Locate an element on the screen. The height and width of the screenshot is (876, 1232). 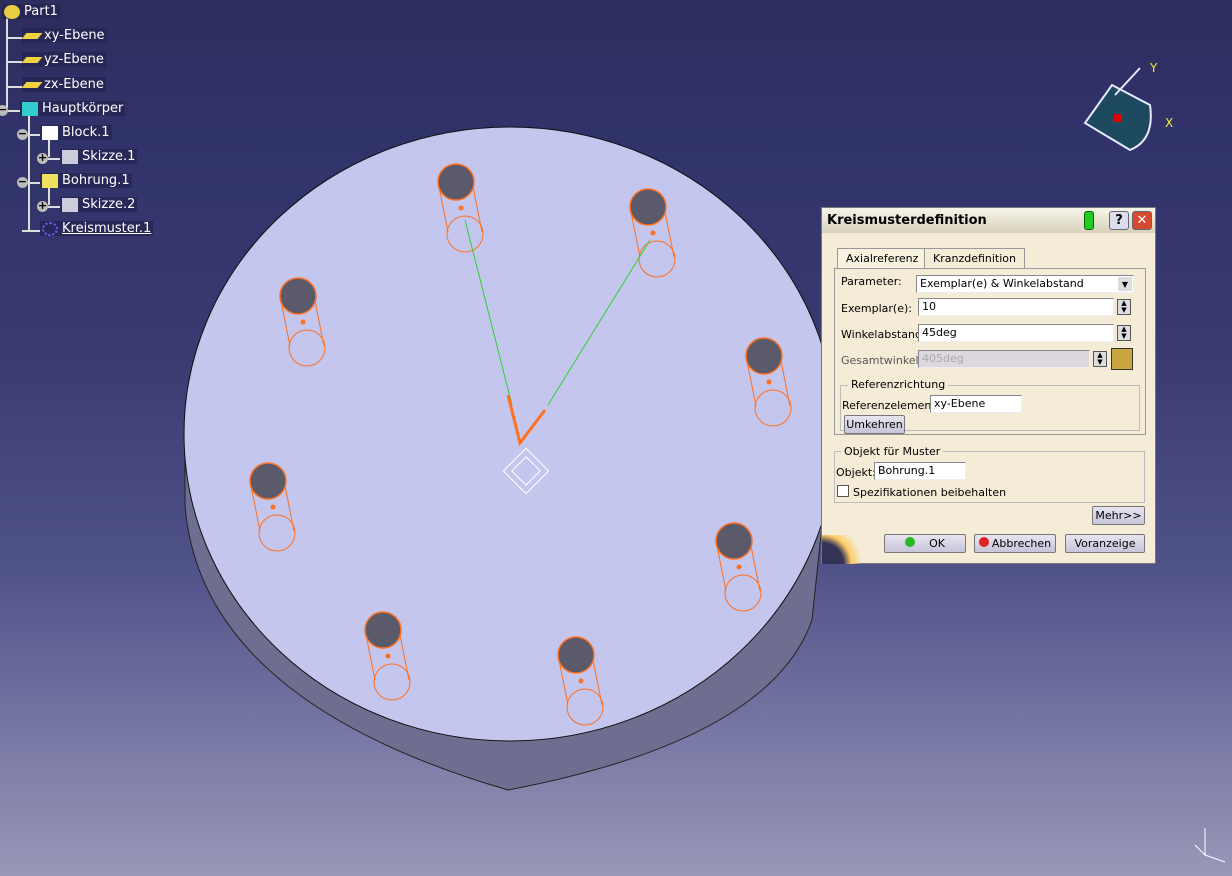
tree-label: yz-Ebene is located at coordinates (74, 59).